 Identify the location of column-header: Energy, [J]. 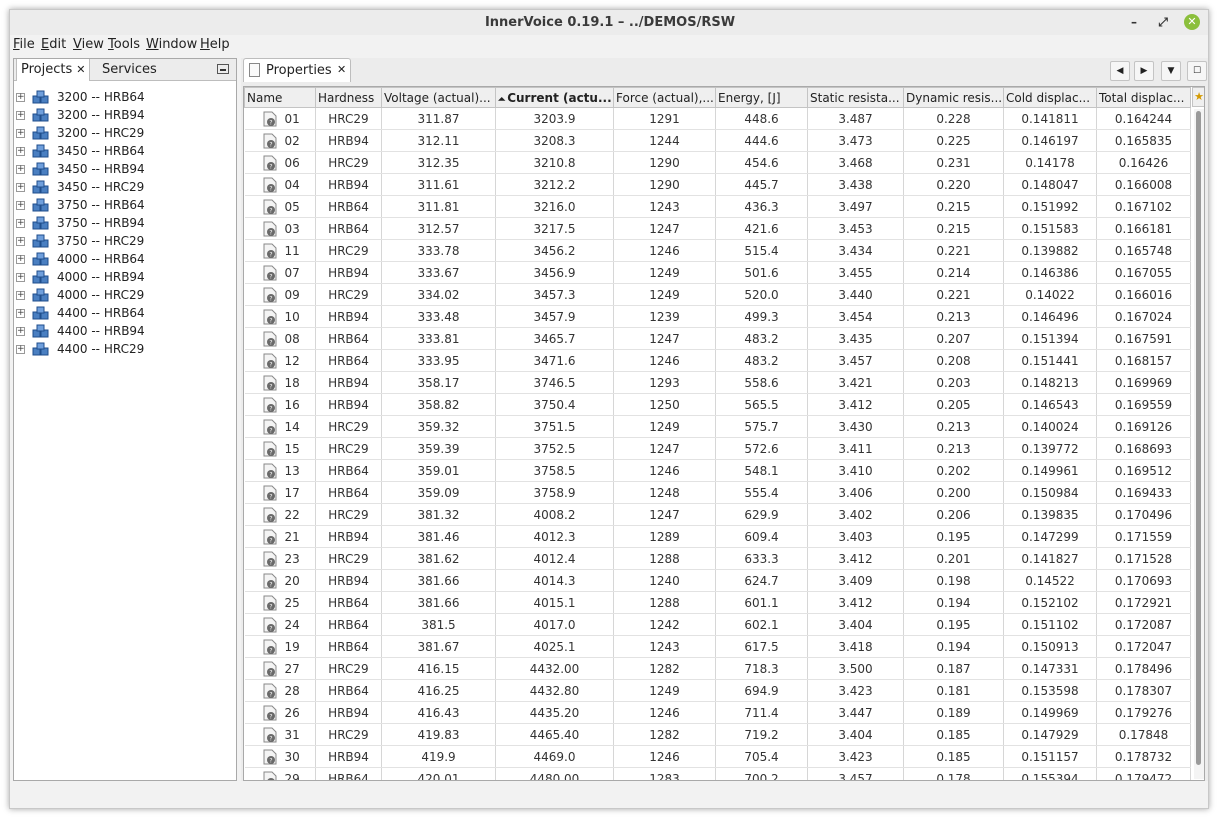
(761, 97).